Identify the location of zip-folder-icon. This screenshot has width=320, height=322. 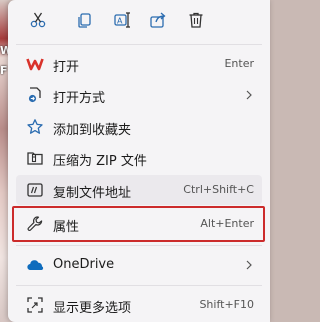
(35, 158).